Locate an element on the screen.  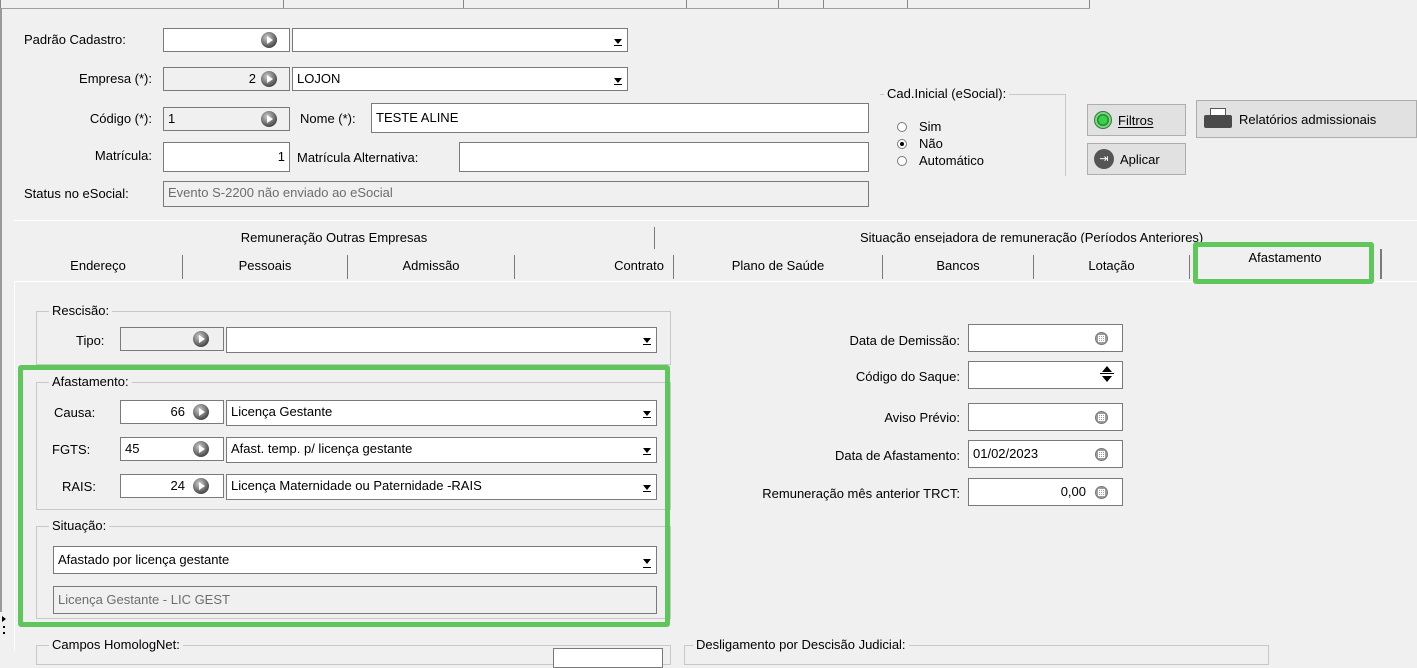
matricula-input: 1 is located at coordinates (226, 157).